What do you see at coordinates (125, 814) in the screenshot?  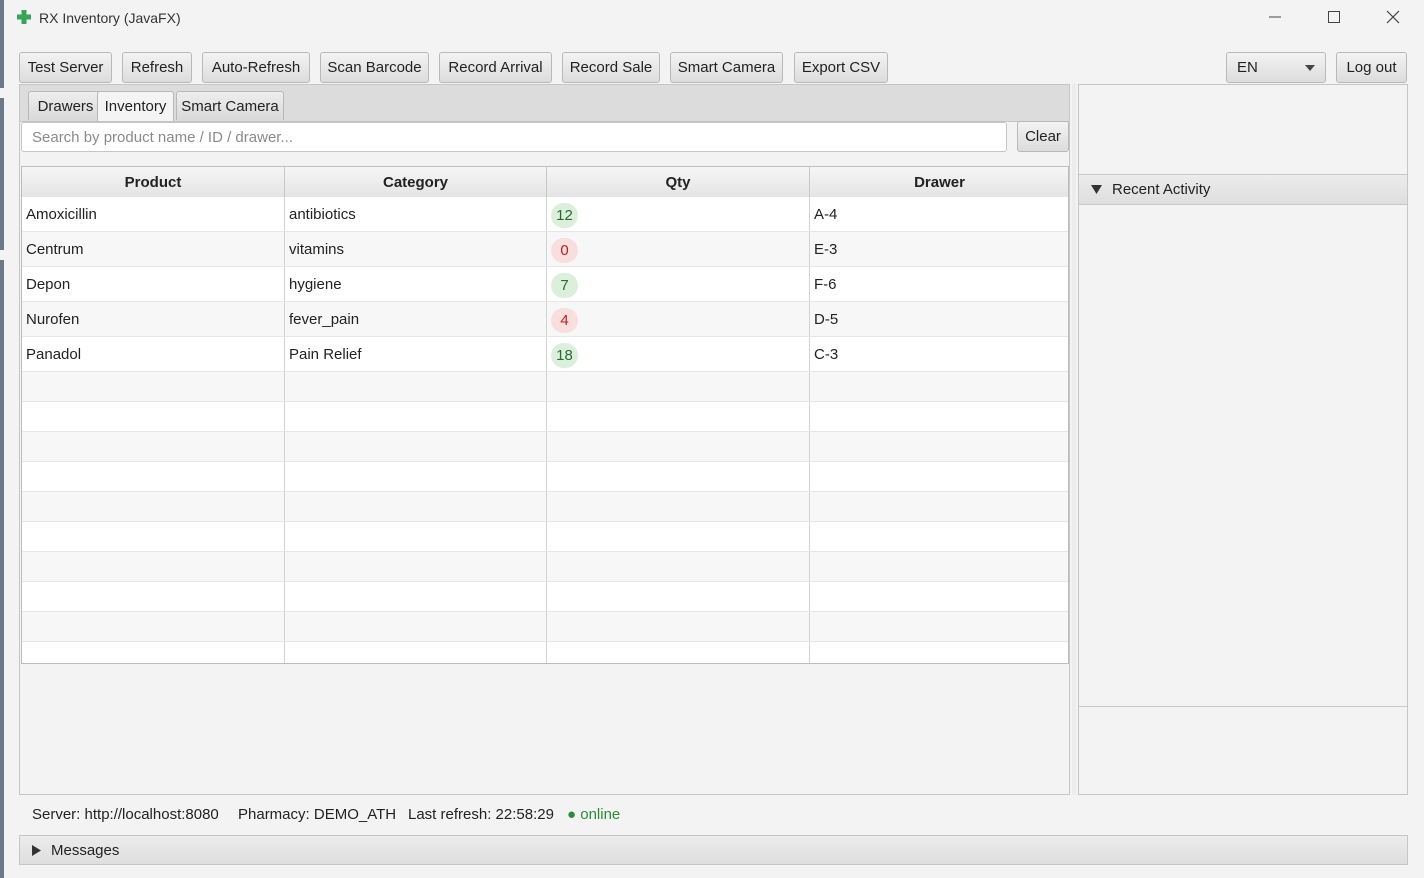 I see `server-status: Server: http://localhost:8080` at bounding box center [125, 814].